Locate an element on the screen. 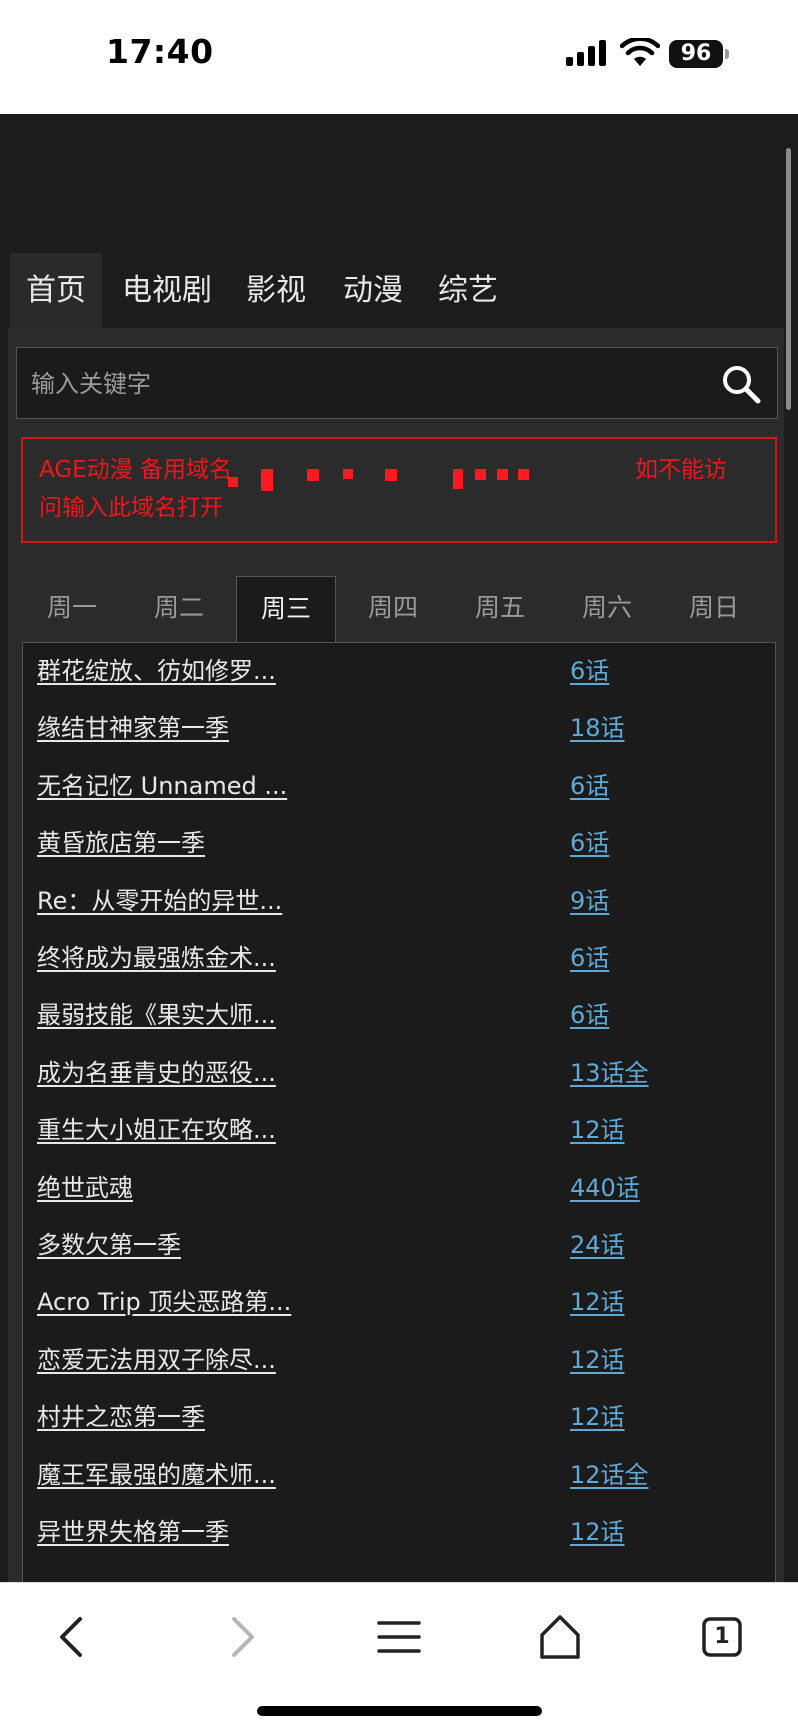  status-time: 17:40 is located at coordinates (160, 51).